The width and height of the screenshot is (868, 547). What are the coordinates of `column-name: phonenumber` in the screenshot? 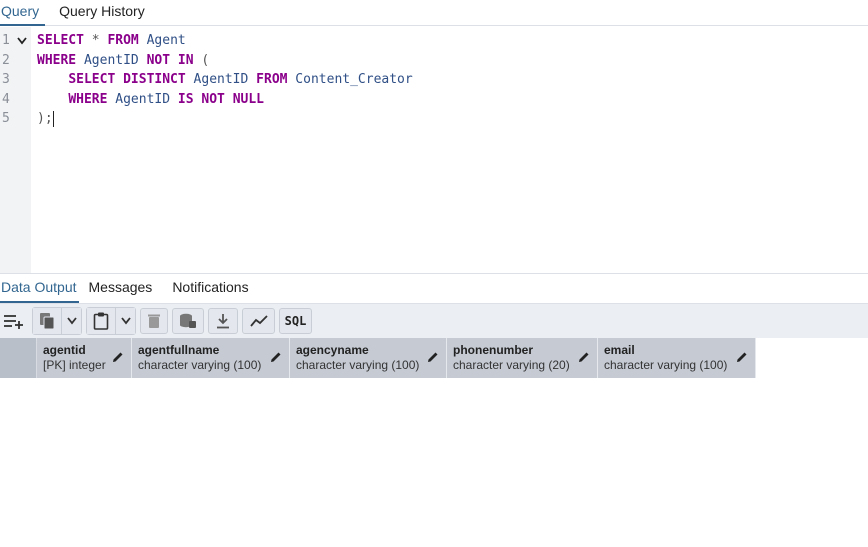 It's located at (493, 350).